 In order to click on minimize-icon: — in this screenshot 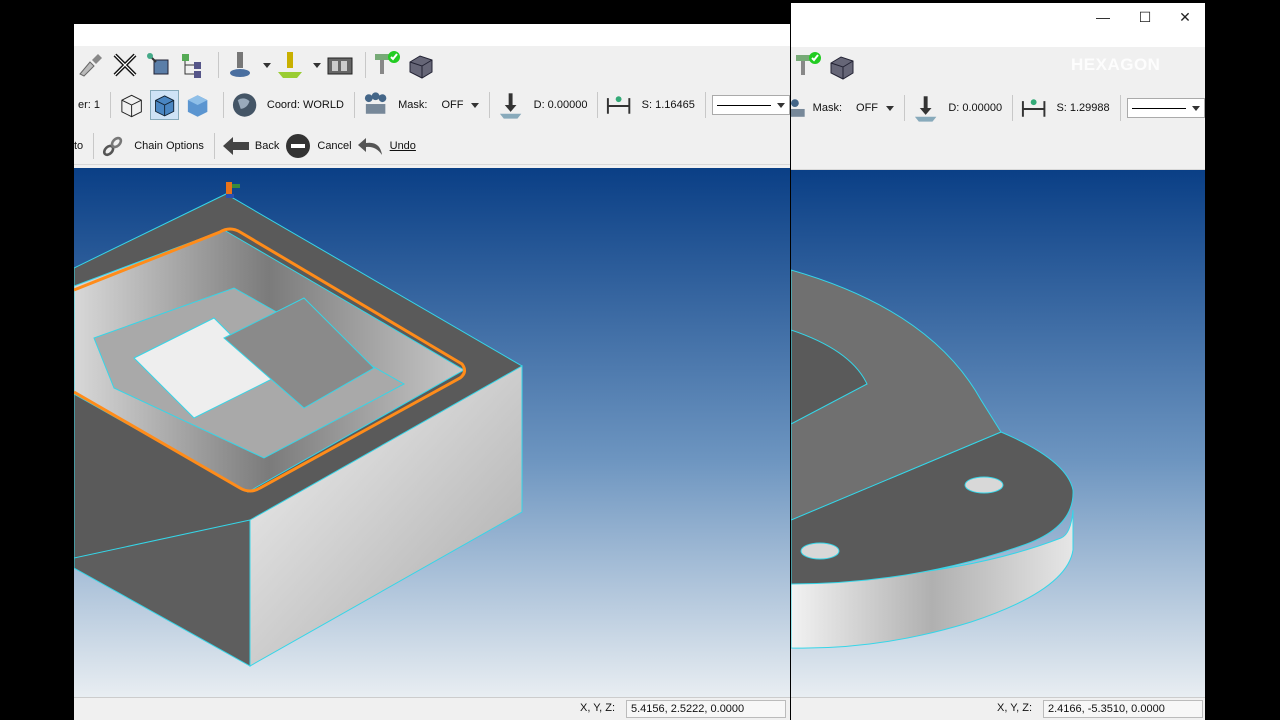, I will do `click(1103, 17)`.